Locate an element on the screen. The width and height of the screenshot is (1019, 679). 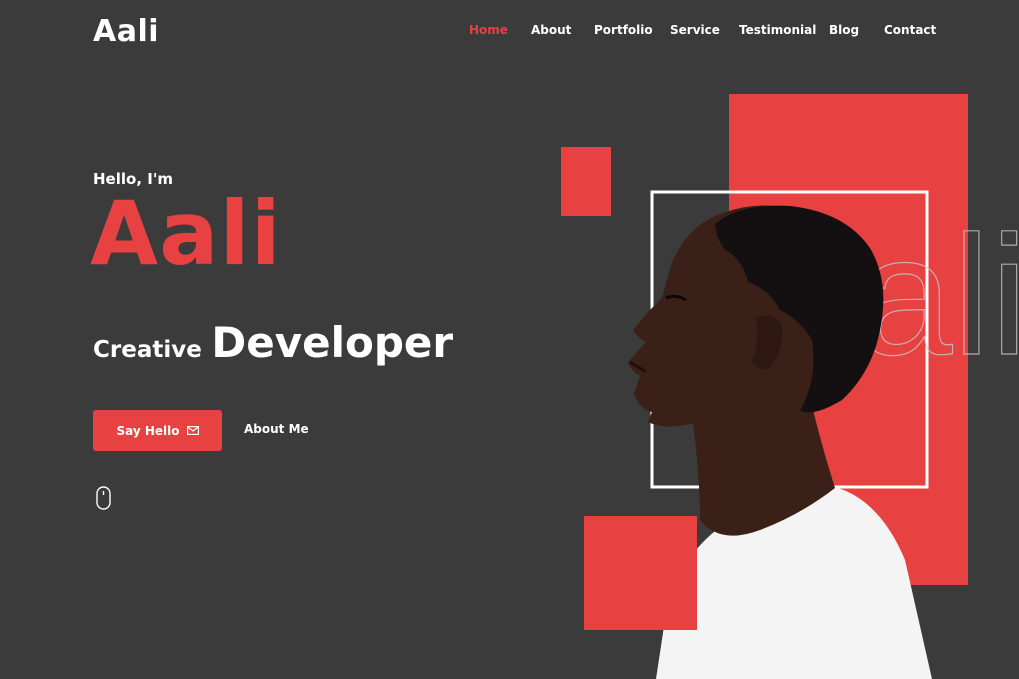
outline-frame is located at coordinates (789, 339).